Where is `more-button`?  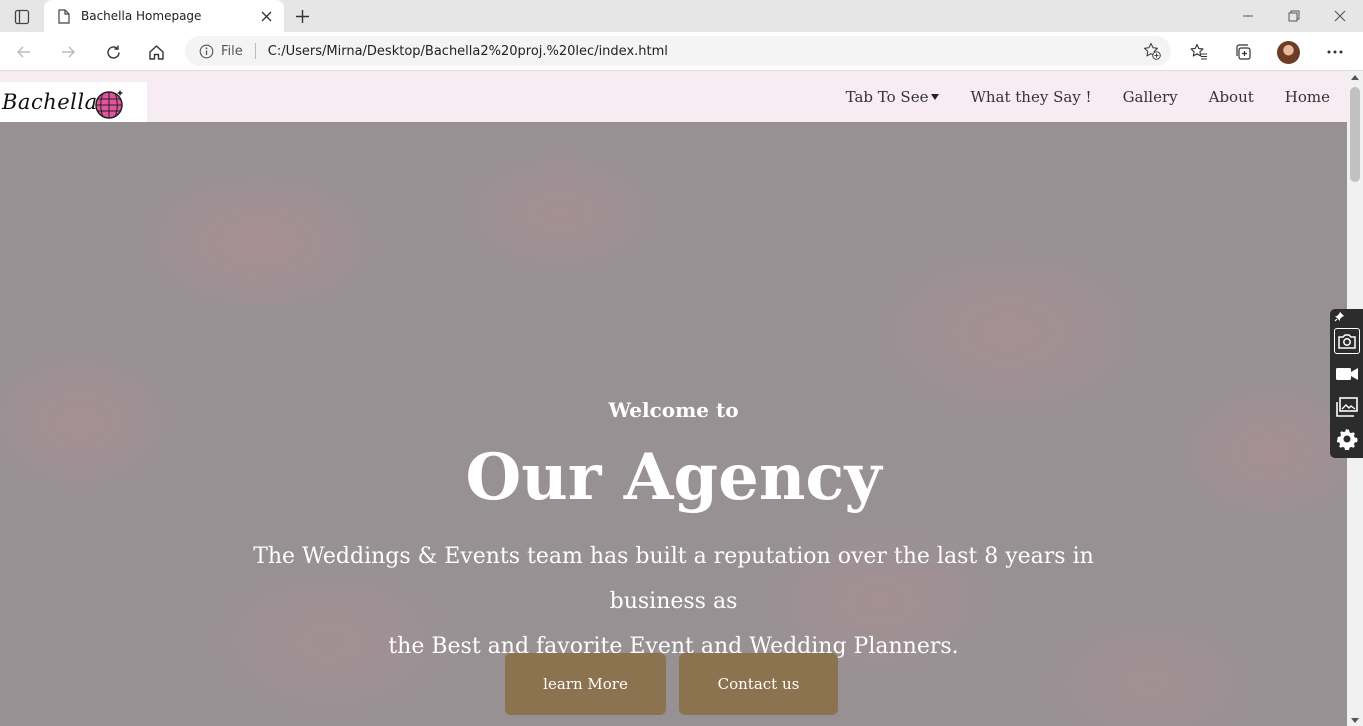 more-button is located at coordinates (1335, 52).